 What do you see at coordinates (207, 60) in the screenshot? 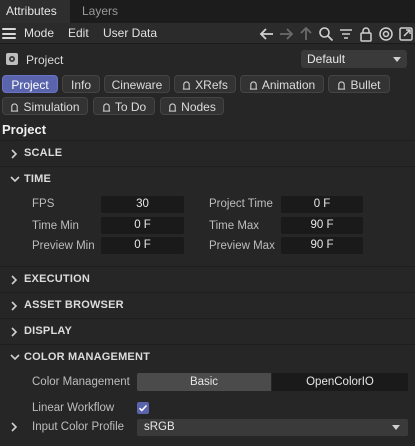
I see `object-header: Project Default` at bounding box center [207, 60].